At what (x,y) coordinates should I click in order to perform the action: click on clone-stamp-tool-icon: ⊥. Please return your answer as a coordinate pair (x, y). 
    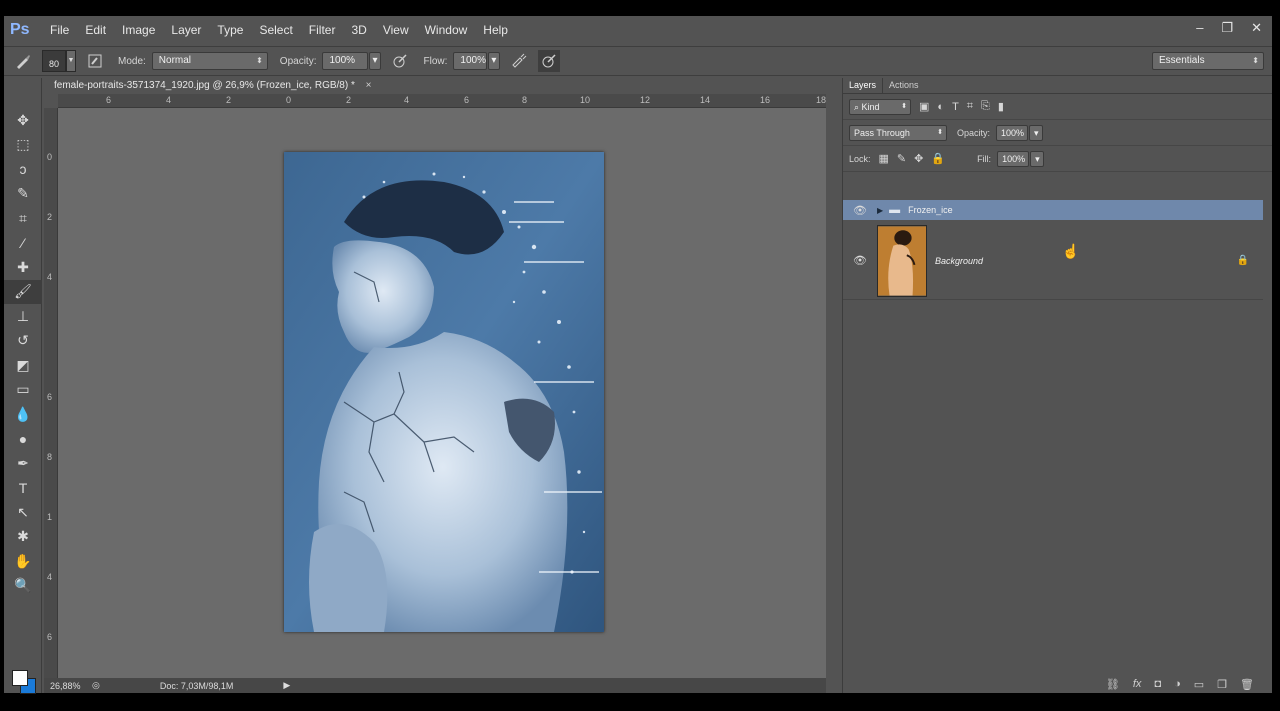
    Looking at the image, I should click on (23, 316).